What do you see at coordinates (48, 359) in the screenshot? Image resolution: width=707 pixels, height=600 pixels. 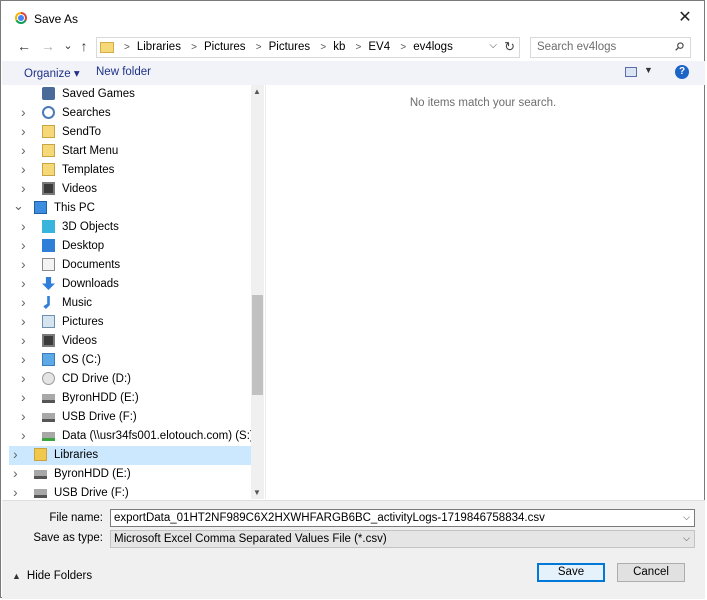 I see `os-drive-icon` at bounding box center [48, 359].